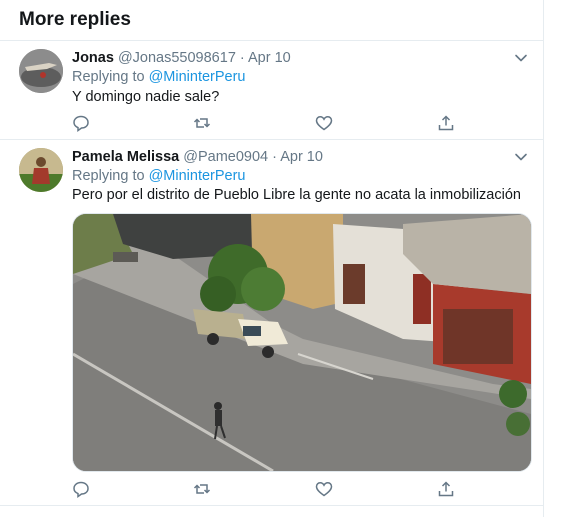  What do you see at coordinates (125, 157) in the screenshot?
I see `author-name: Pamela Melissa` at bounding box center [125, 157].